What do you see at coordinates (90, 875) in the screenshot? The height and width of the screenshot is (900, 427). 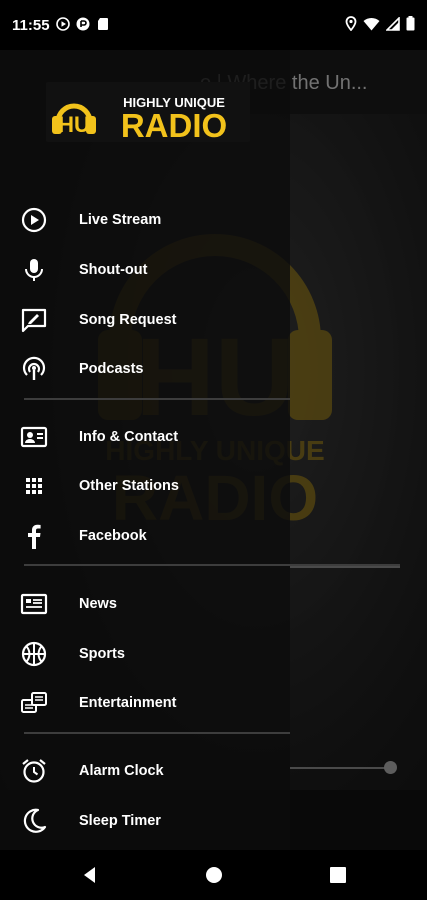 I see `back-button` at bounding box center [90, 875].